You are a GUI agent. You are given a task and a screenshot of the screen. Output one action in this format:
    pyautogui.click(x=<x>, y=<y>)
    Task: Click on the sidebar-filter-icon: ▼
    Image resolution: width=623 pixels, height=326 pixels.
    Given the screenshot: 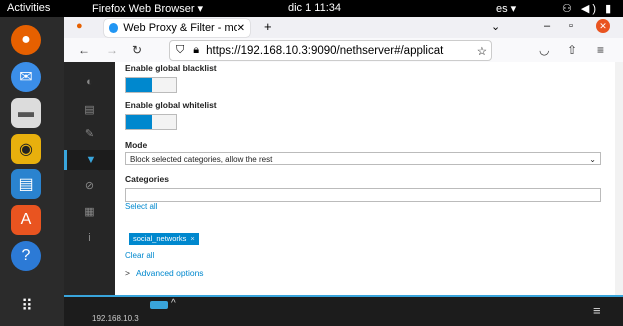 What is the action you would take?
    pyautogui.click(x=89, y=160)
    